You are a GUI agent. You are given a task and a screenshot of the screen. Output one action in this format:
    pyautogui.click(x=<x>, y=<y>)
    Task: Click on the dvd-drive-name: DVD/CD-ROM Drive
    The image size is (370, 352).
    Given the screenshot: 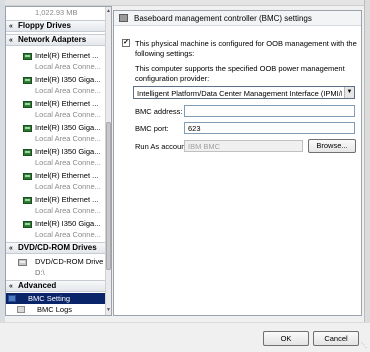 What is the action you would take?
    pyautogui.click(x=69, y=261)
    